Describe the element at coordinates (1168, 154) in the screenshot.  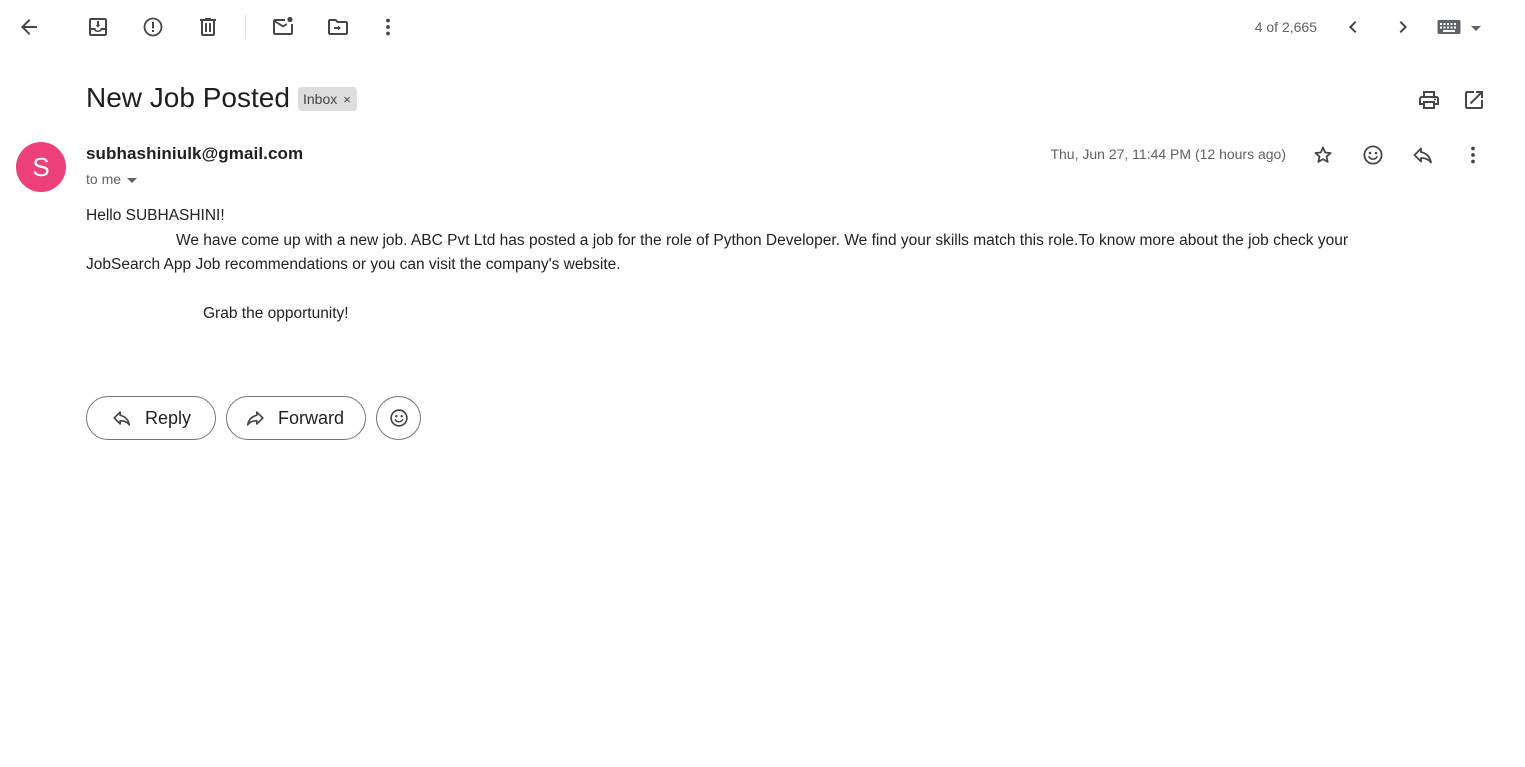
I see `message-date: Thu, Jun 27, 11:44 PM (12 hours ago)` at that location.